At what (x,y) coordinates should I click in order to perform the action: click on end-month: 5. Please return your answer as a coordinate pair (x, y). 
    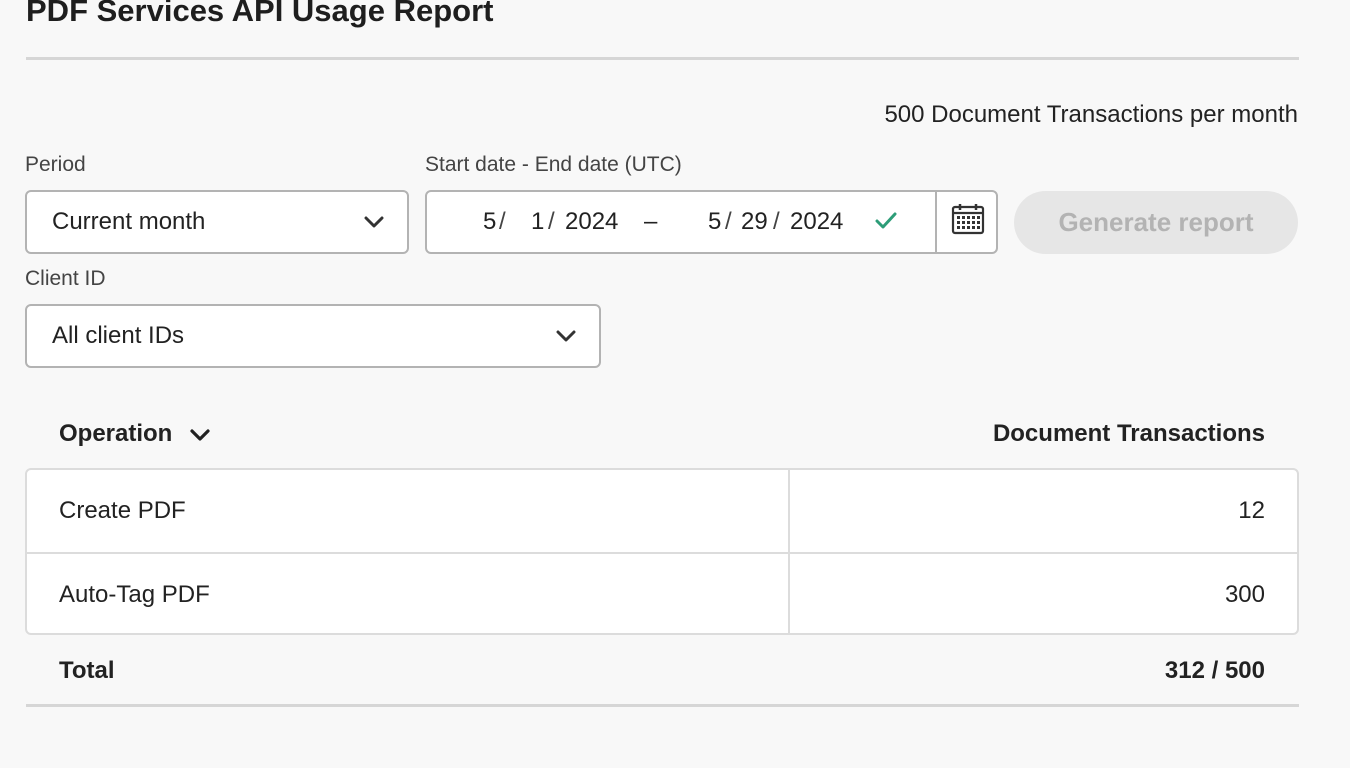
    Looking at the image, I should click on (714, 222).